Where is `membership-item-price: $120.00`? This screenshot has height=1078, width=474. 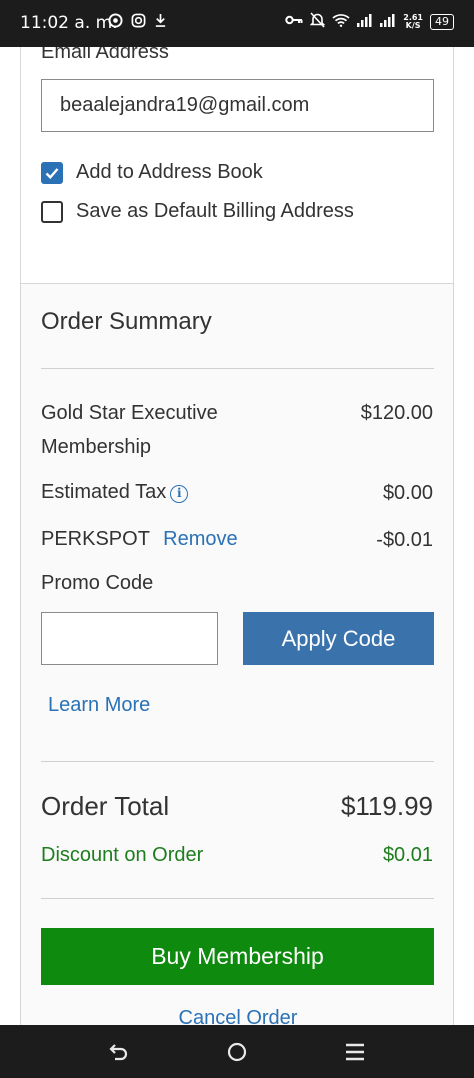 membership-item-price: $120.00 is located at coordinates (396, 413).